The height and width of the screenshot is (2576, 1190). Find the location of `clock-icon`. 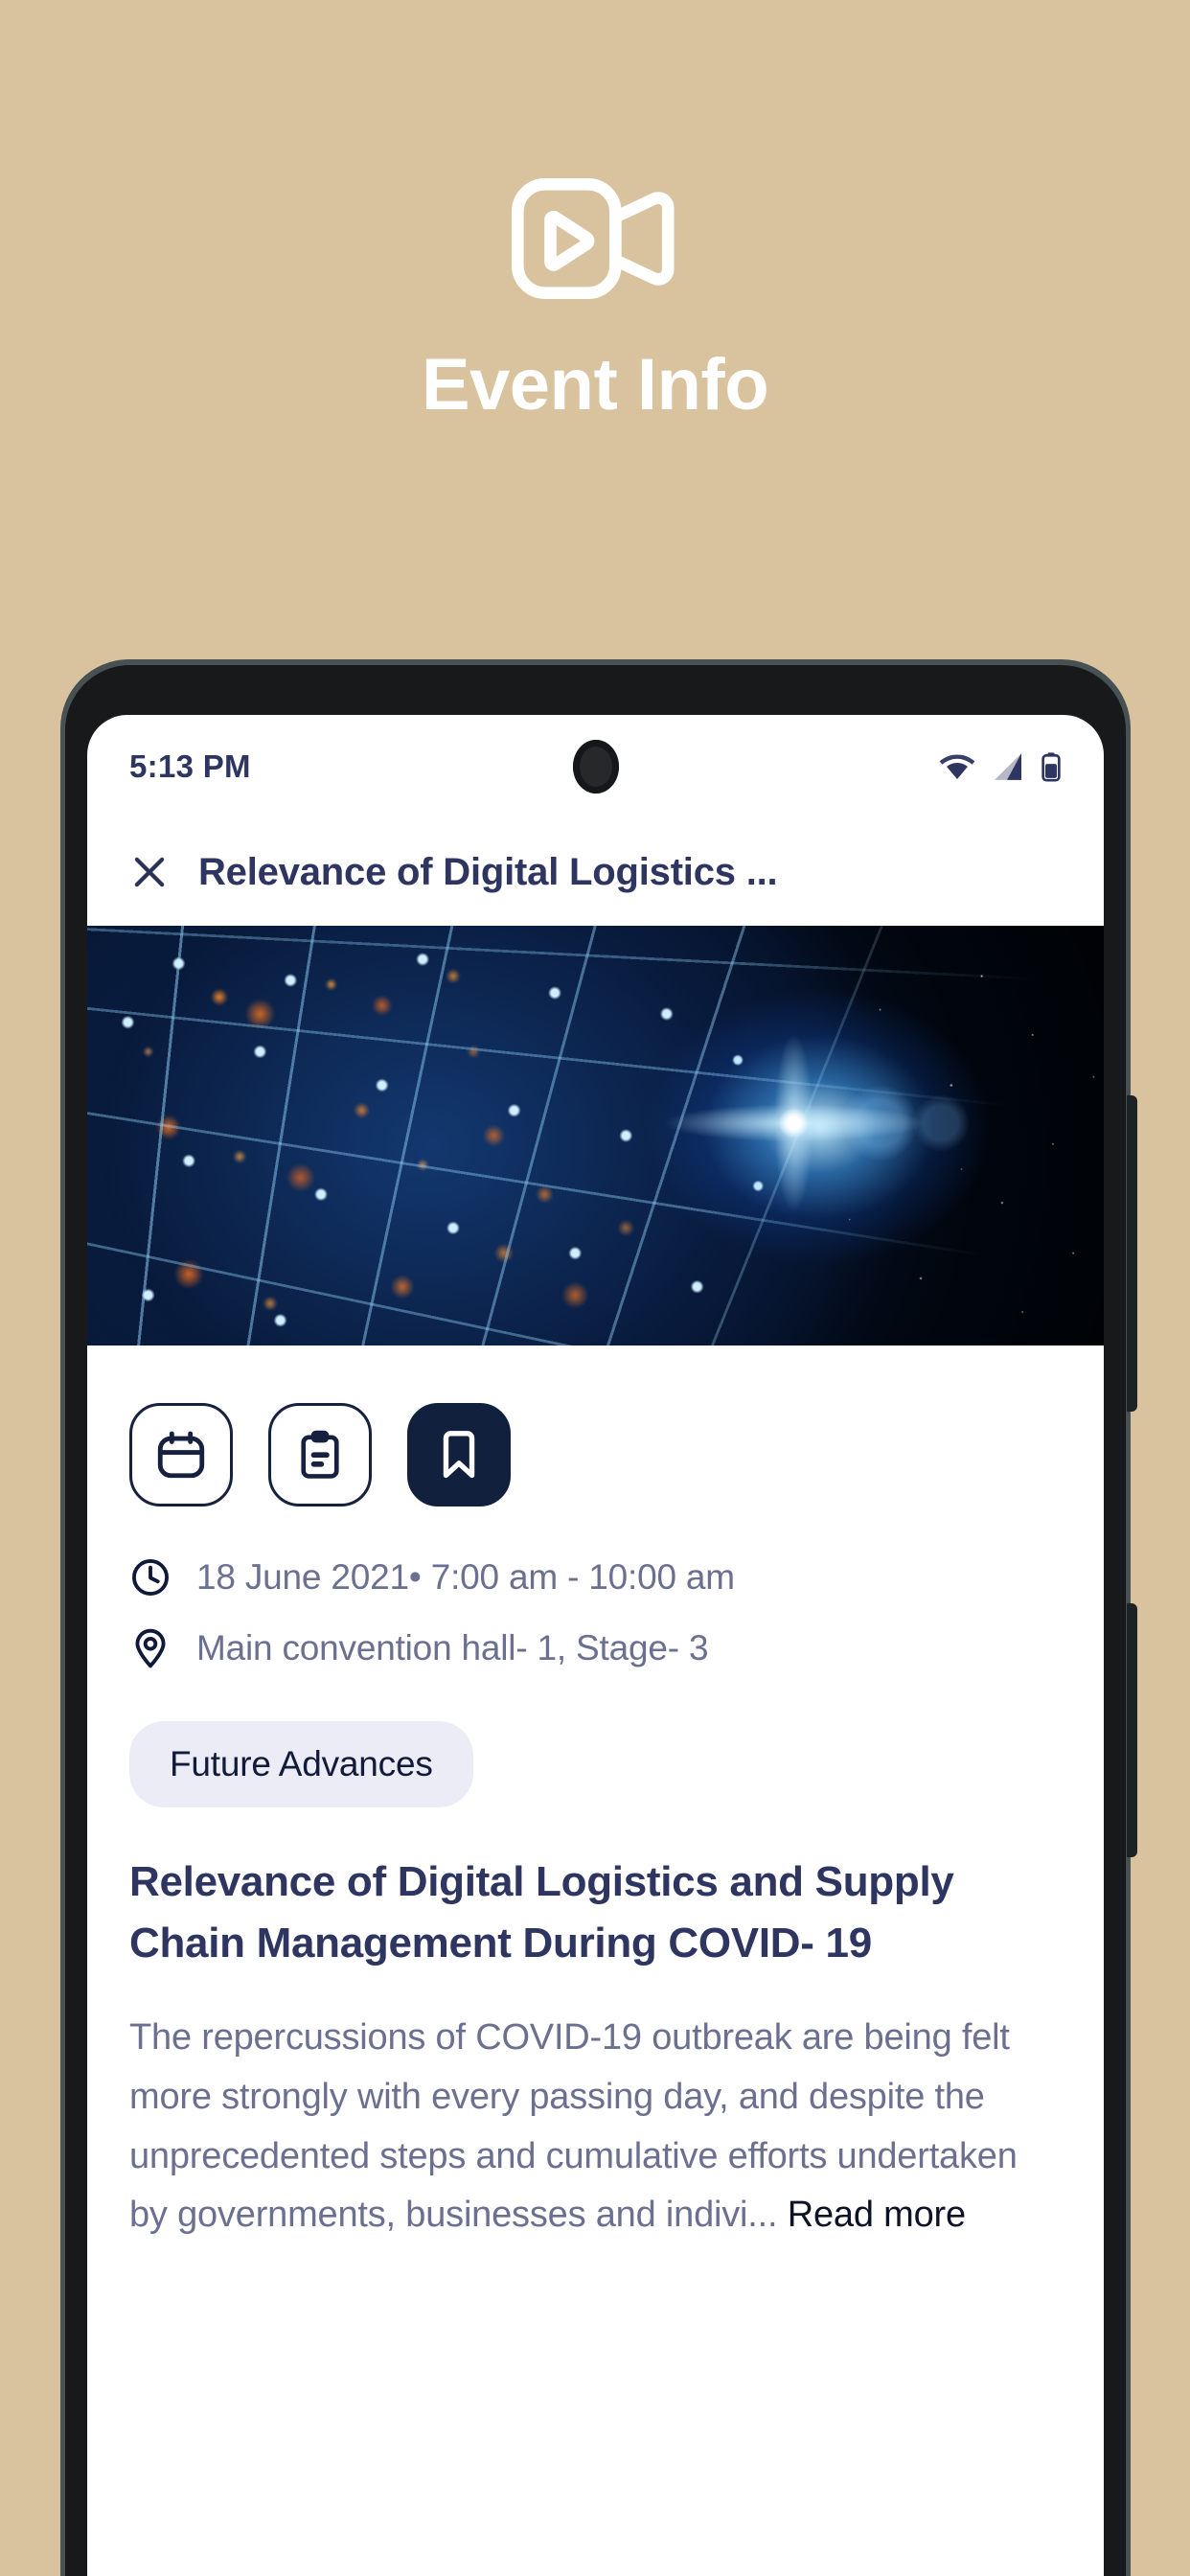

clock-icon is located at coordinates (151, 1577).